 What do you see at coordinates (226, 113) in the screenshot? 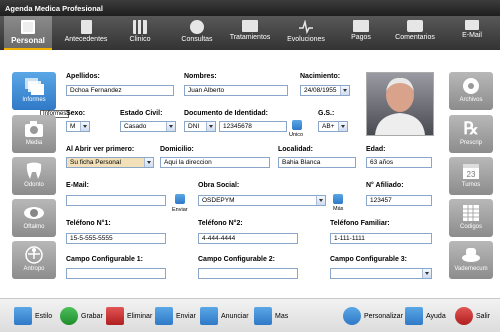
I see `documento-label: Documento de Identidad:` at bounding box center [226, 113].